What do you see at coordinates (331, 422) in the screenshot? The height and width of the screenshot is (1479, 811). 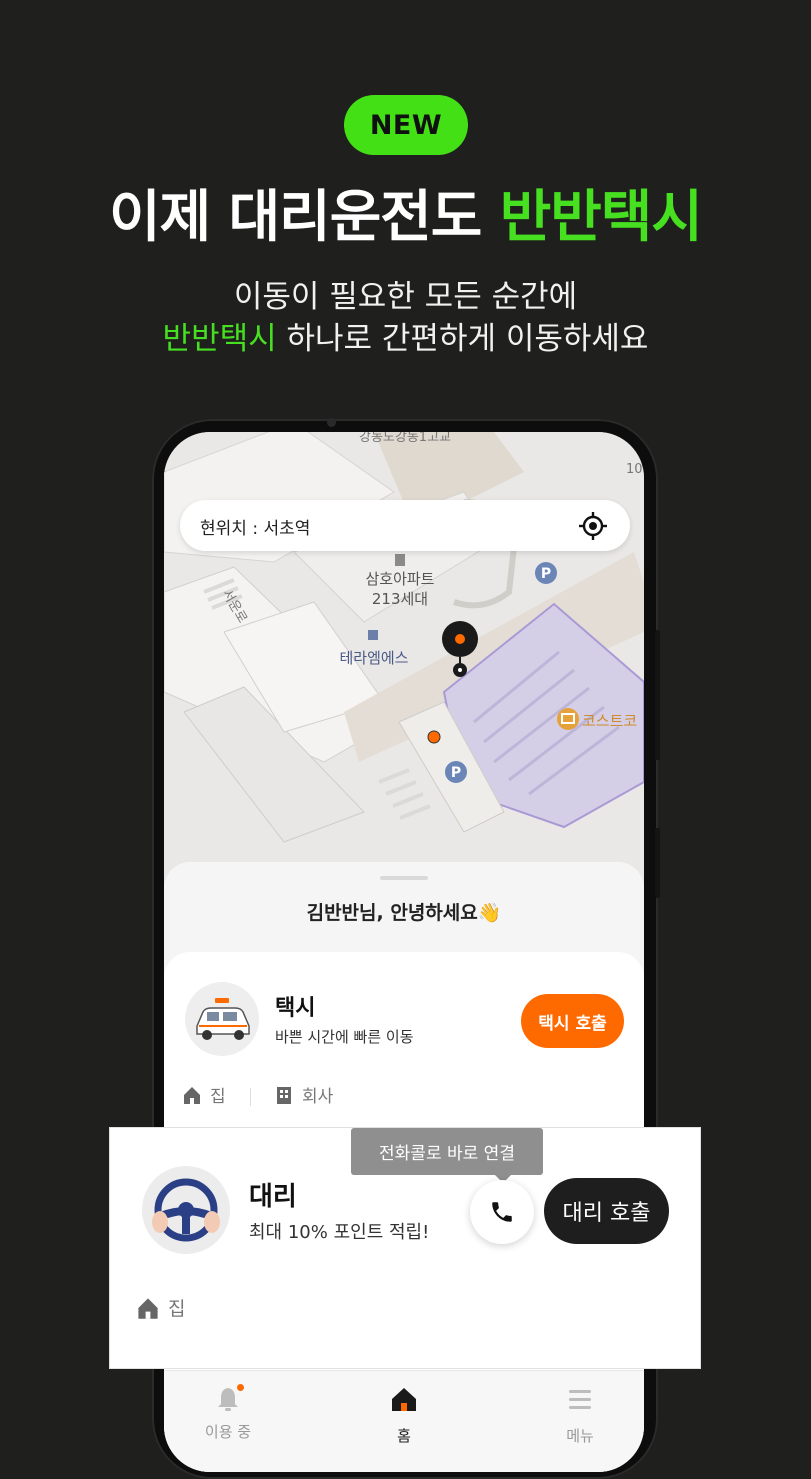 I see `front-camera` at bounding box center [331, 422].